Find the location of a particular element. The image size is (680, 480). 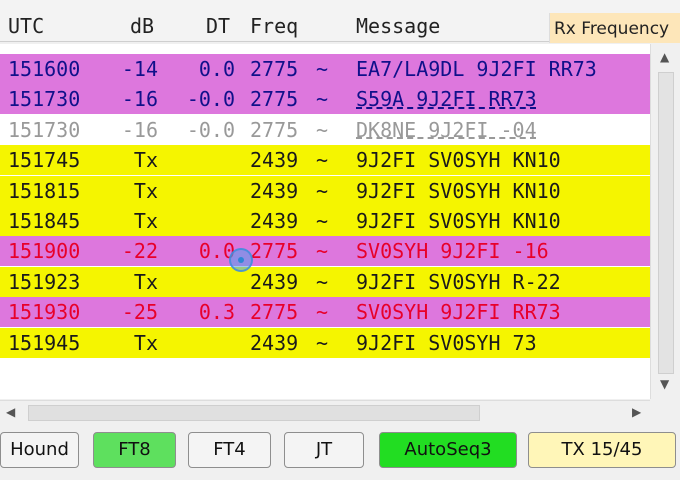

mode-button-bar: Hound FT8 FT4 JT AutoSeq3 TX 15/45 is located at coordinates (340, 452).